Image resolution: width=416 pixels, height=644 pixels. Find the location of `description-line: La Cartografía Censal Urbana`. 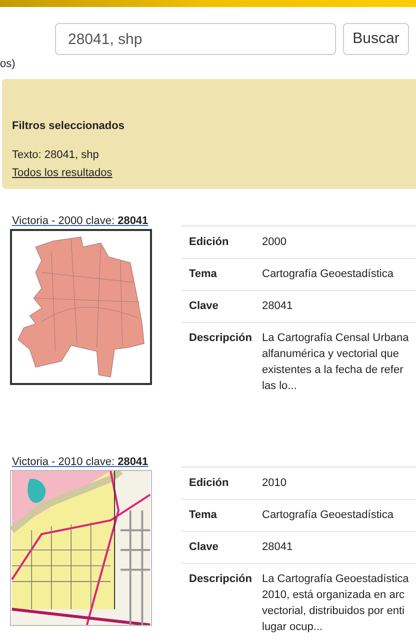

description-line: La Cartografía Censal Urbana is located at coordinates (335, 338).